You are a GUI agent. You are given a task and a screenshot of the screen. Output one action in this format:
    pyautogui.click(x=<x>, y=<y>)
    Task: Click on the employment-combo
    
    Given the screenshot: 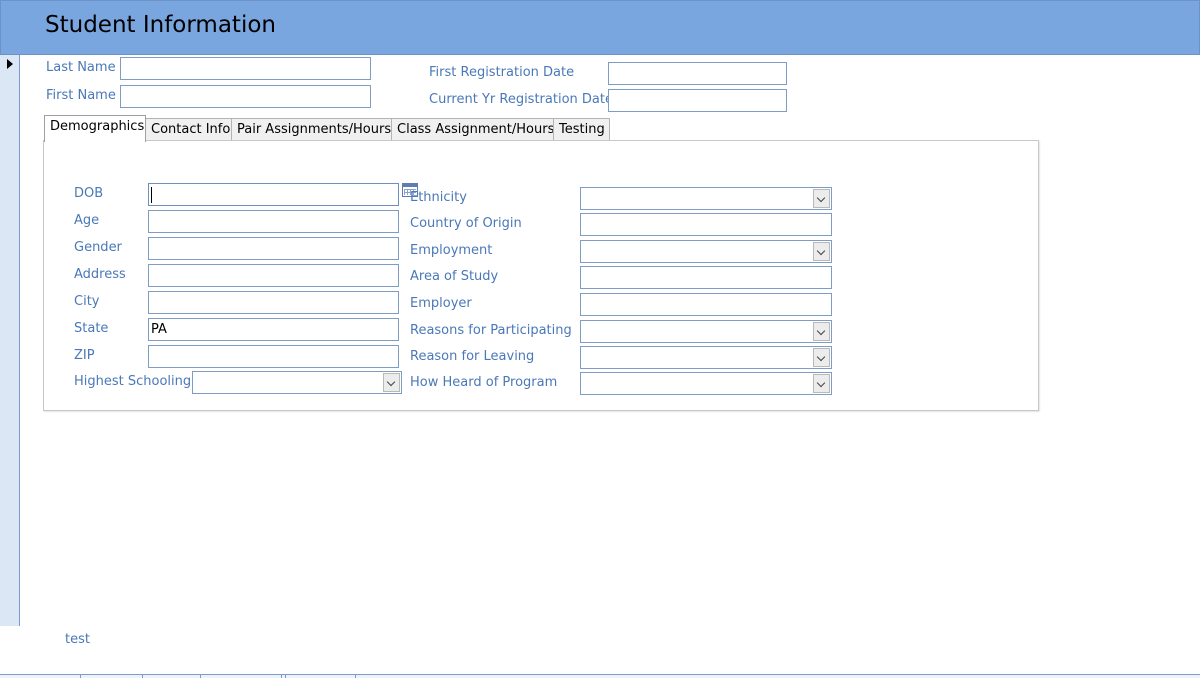 What is the action you would take?
    pyautogui.click(x=706, y=251)
    